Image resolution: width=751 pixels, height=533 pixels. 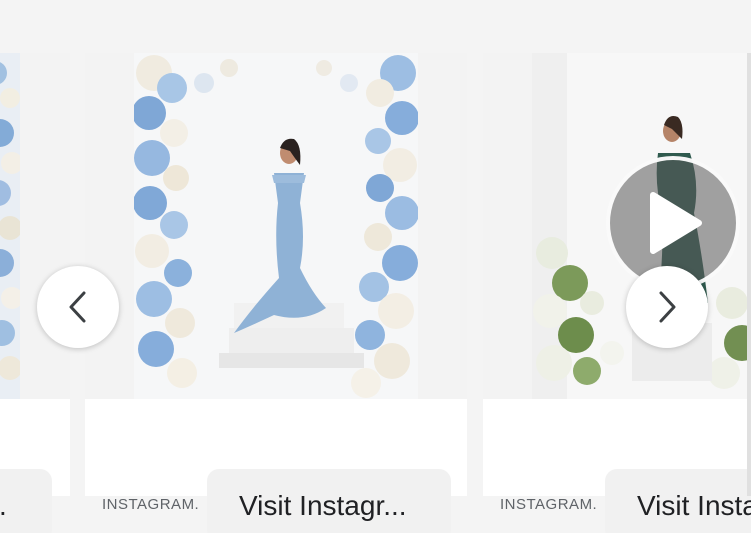 I want to click on carousel-next-button, so click(x=667, y=307).